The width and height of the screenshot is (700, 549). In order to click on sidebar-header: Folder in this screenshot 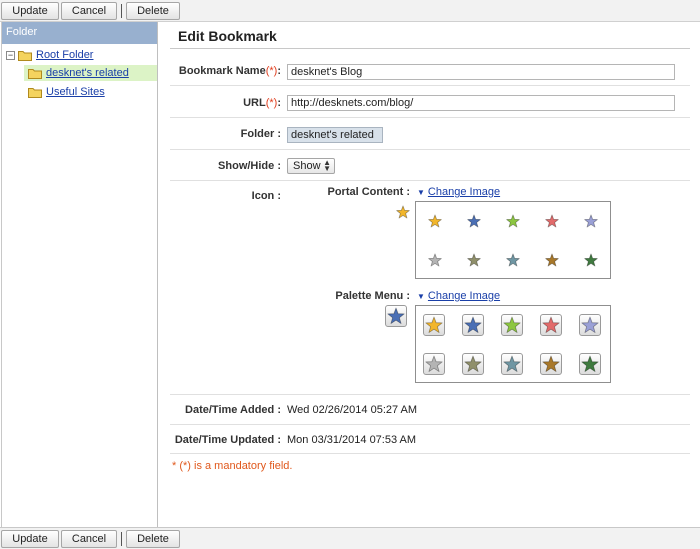, I will do `click(79, 33)`.